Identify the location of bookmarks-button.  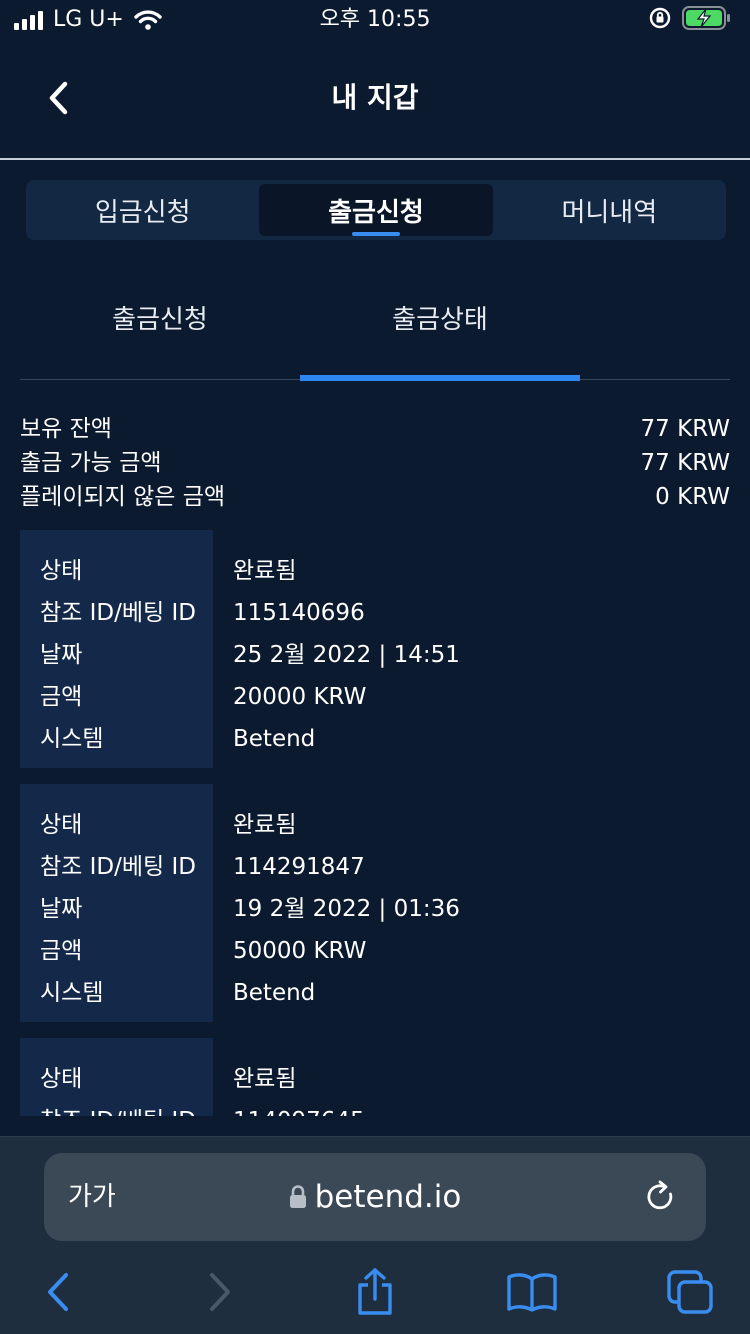
(532, 1292).